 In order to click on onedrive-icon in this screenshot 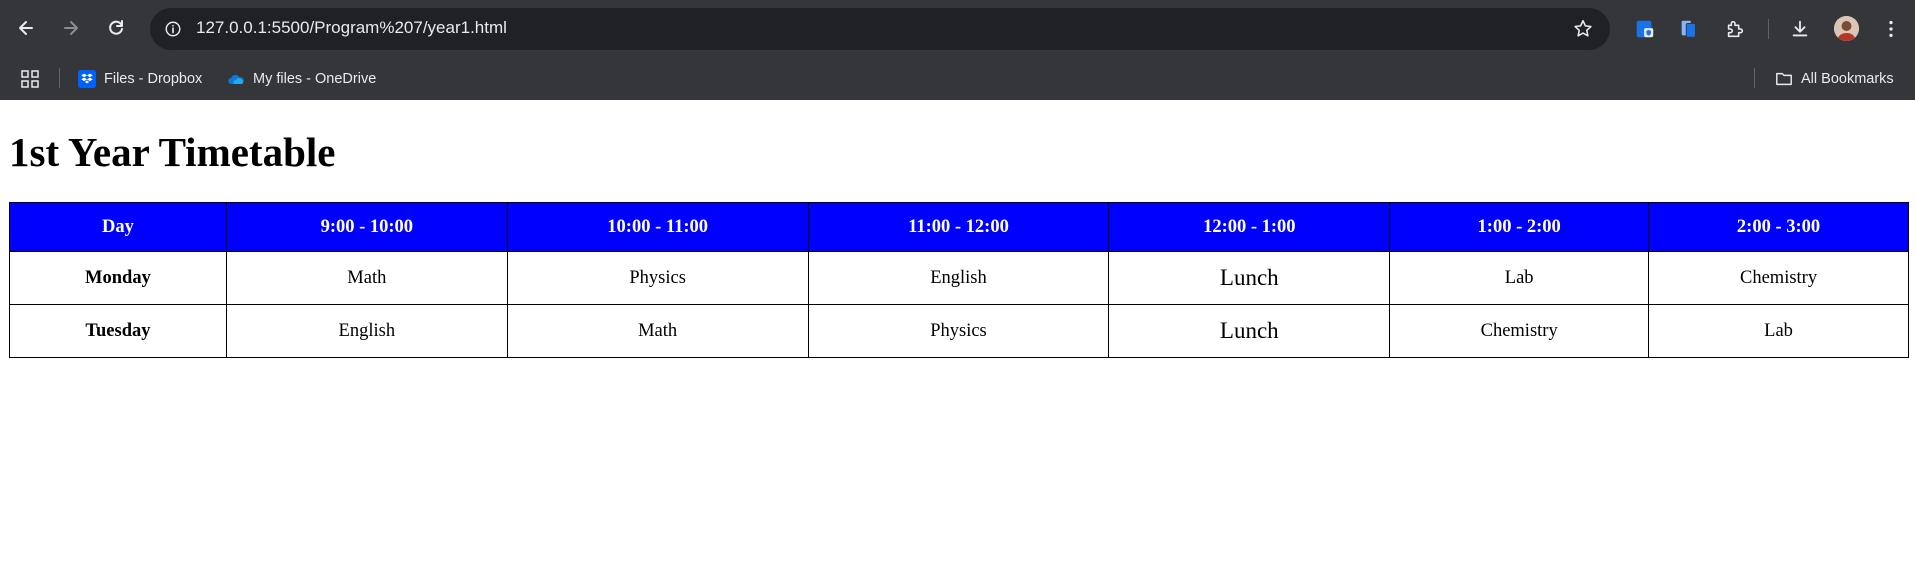, I will do `click(236, 79)`.